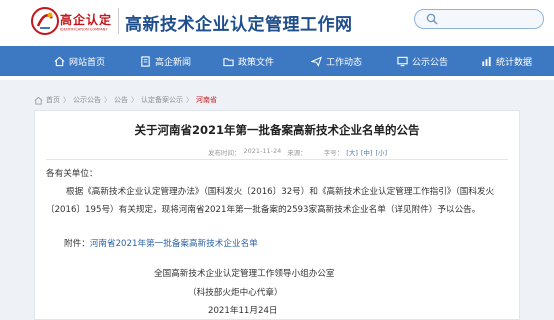 This screenshot has height=320, width=554. I want to click on monitor-icon, so click(402, 61).